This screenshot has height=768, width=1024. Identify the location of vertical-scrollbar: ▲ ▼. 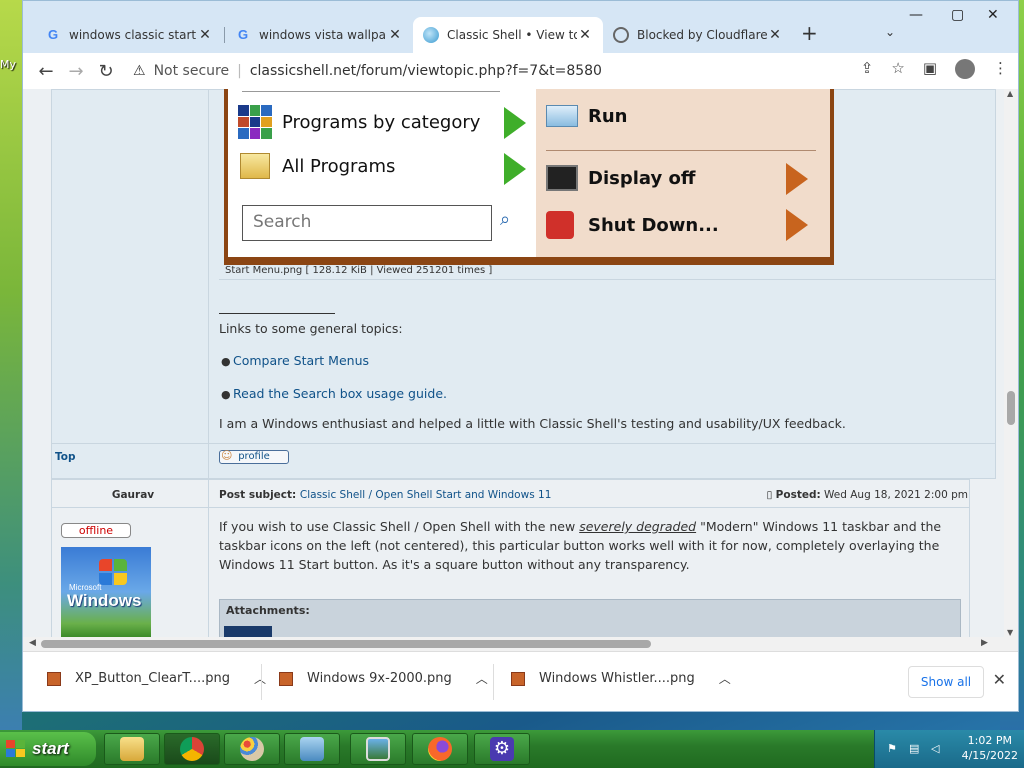
(1011, 363).